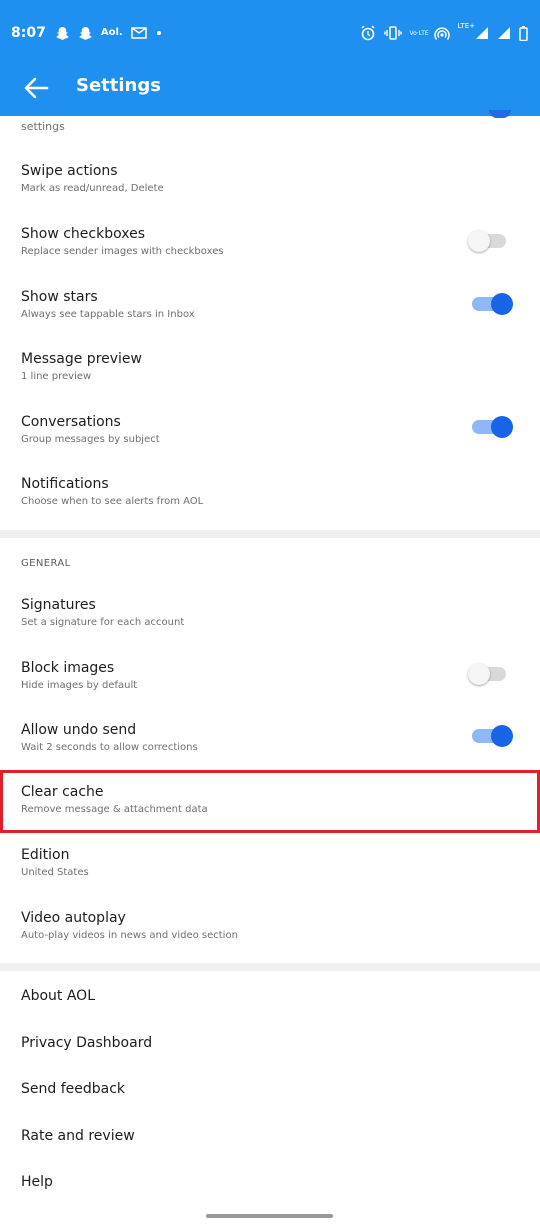 The width and height of the screenshot is (540, 1230). I want to click on setting-row-conversations: Conversations Group messages by subject, so click(270, 432).